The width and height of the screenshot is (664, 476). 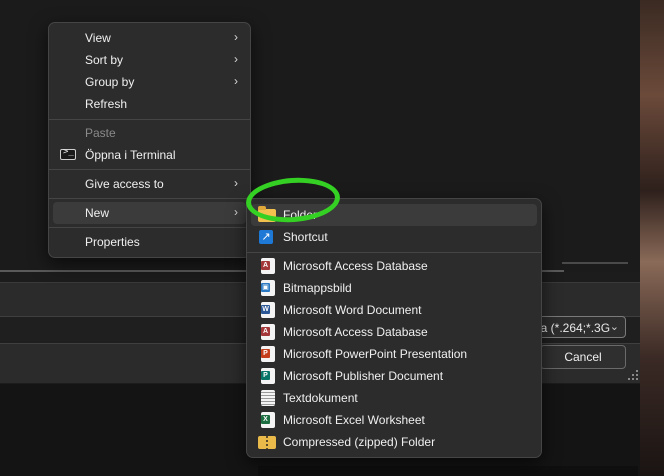 I want to click on menu-item-label: Group by, so click(x=110, y=82).